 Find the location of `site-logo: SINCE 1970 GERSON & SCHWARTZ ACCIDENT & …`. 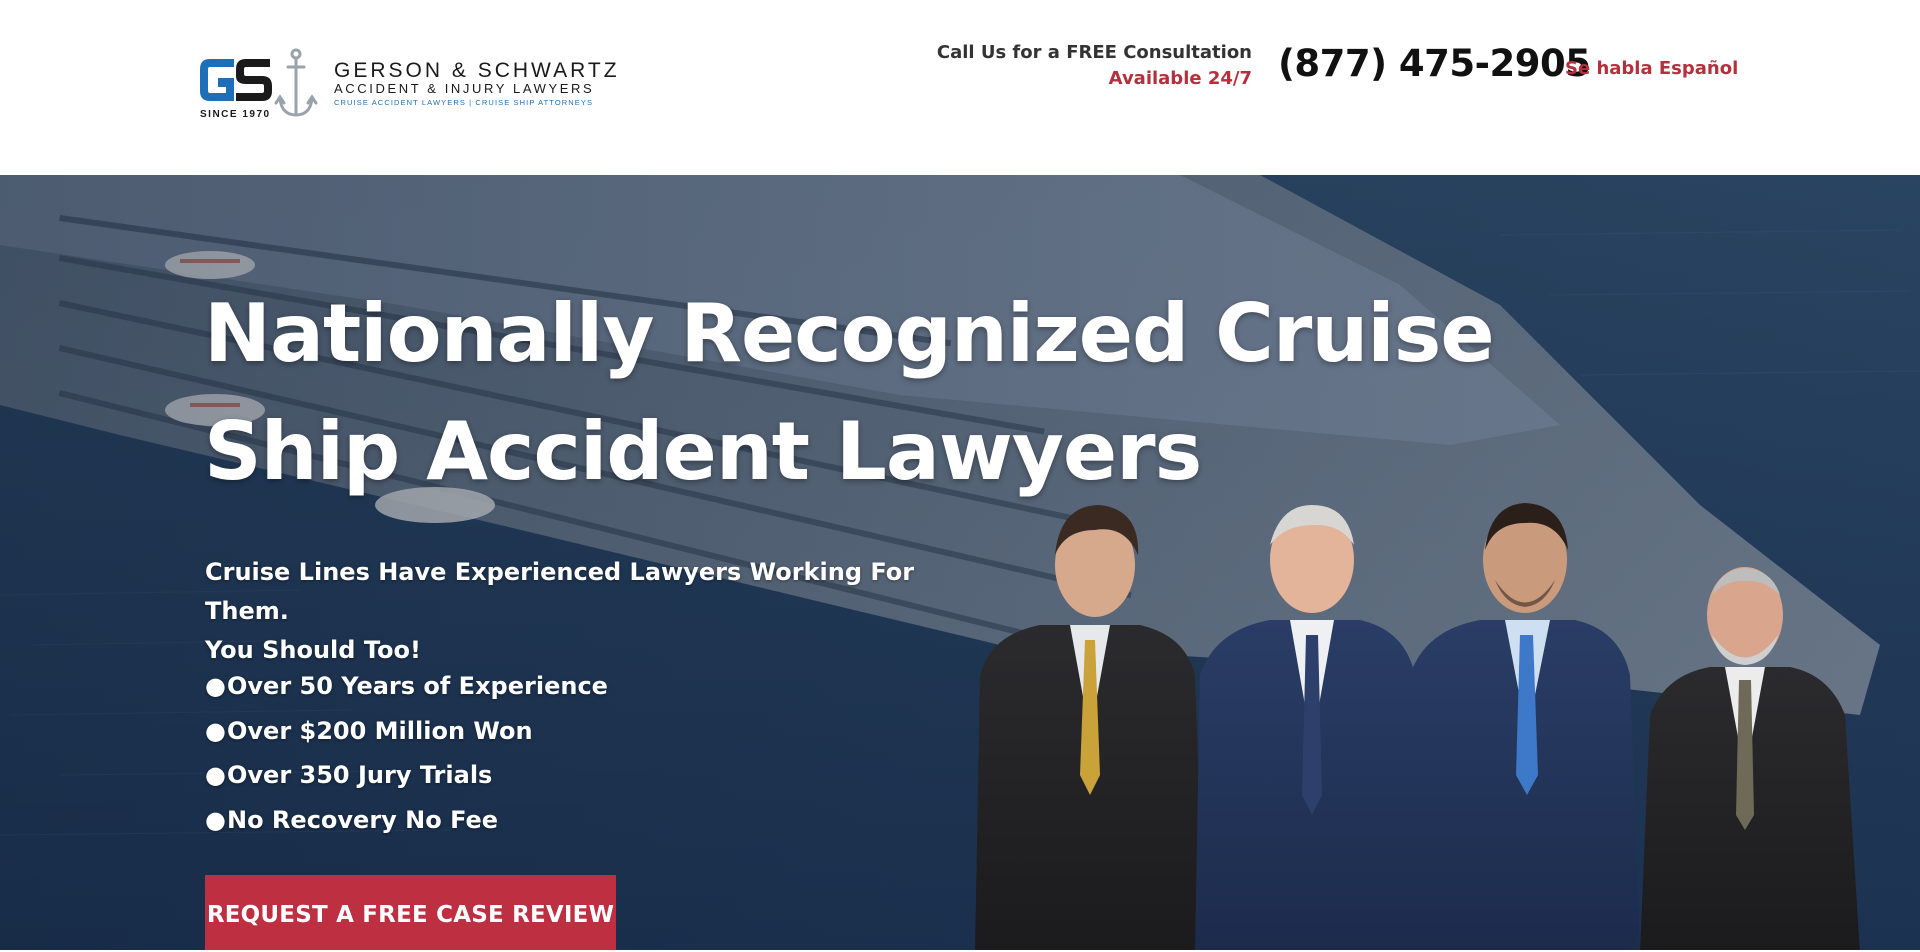

site-logo: SINCE 1970 GERSON & SCHWARTZ ACCIDENT & … is located at coordinates (416, 85).